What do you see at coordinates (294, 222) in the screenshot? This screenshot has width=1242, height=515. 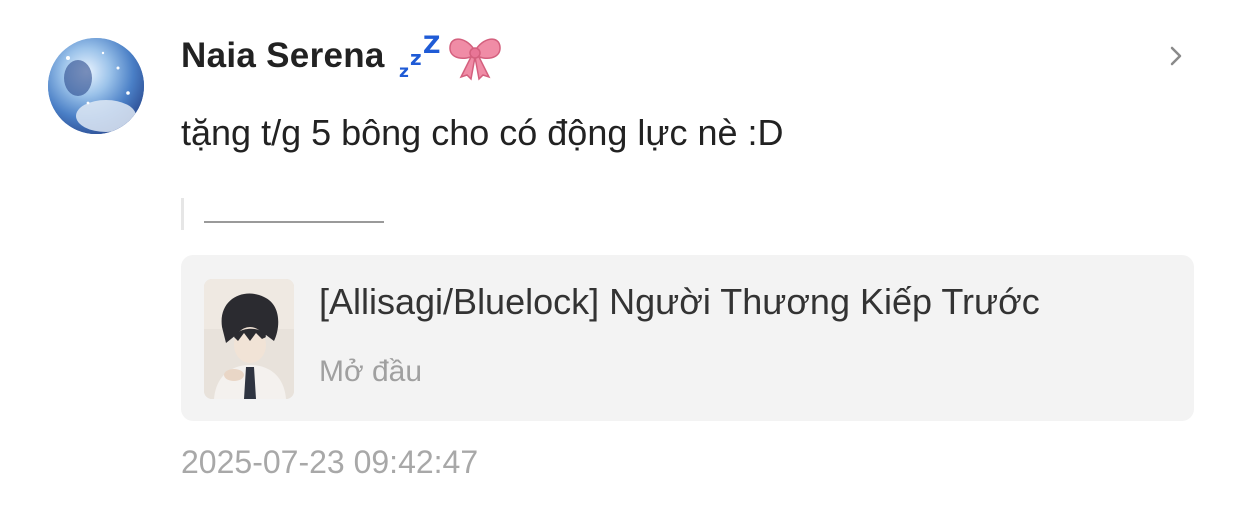 I see `quote-divider` at bounding box center [294, 222].